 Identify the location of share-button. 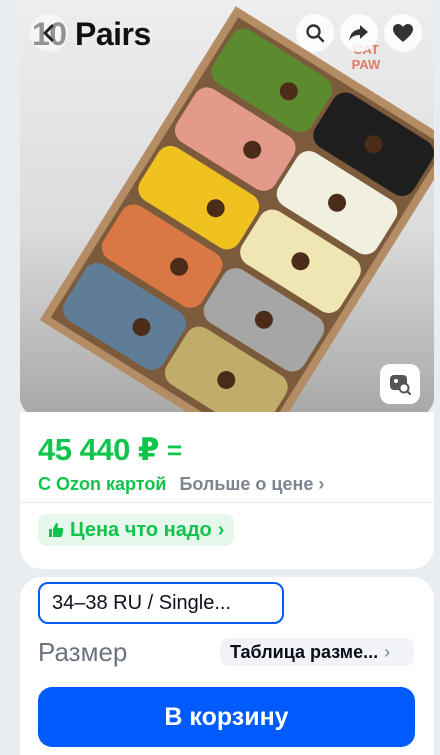
(359, 33).